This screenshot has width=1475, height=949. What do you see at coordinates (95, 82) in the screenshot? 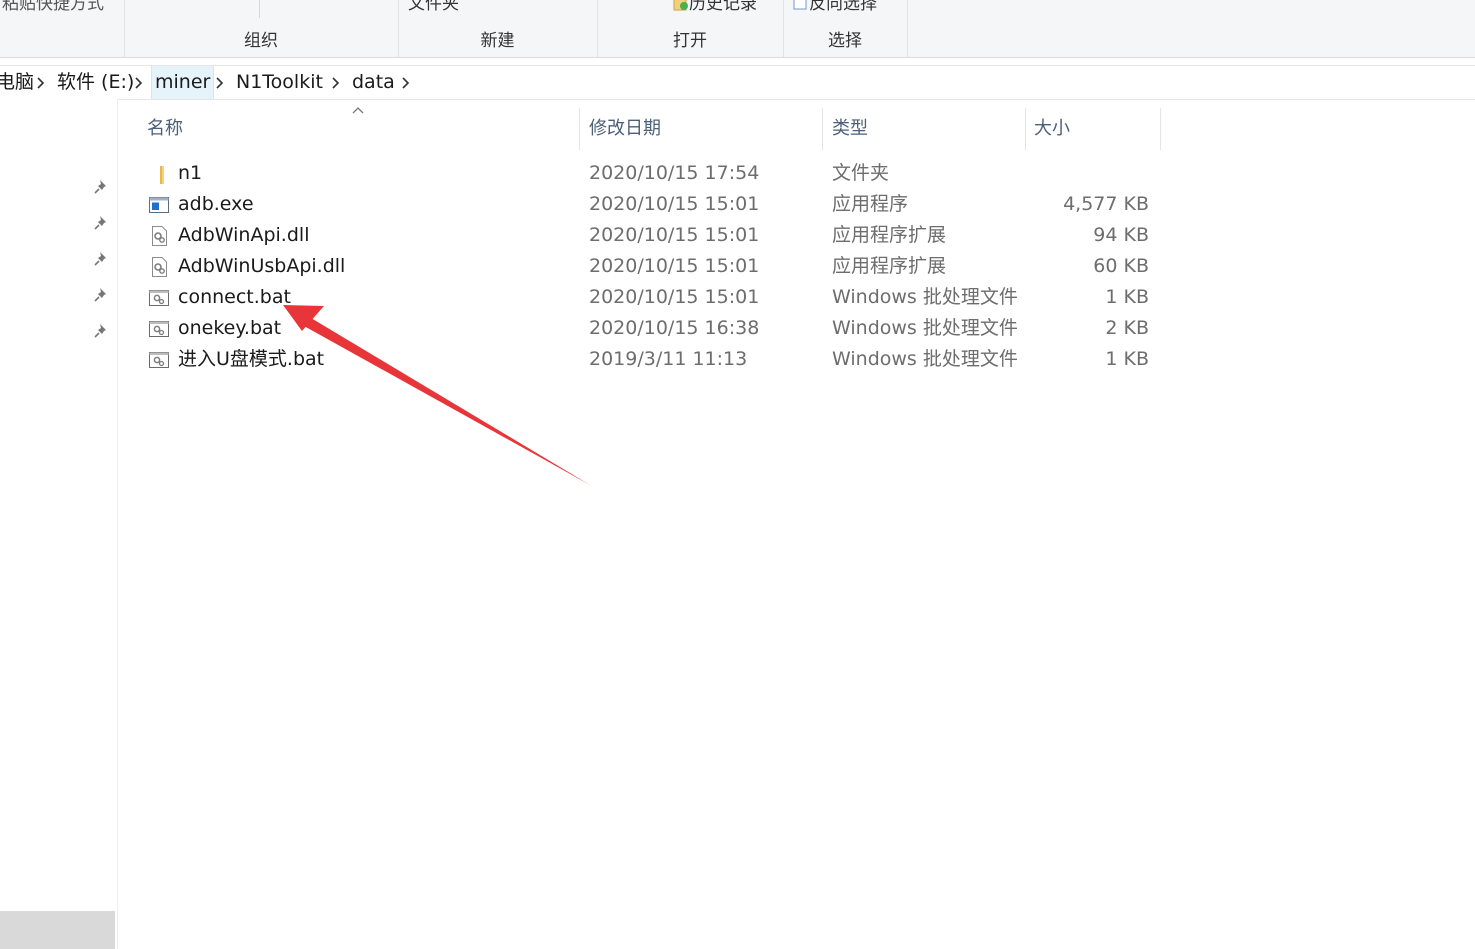
I see `breadcrumb-item-drive-e: 软件 (E:)` at bounding box center [95, 82].